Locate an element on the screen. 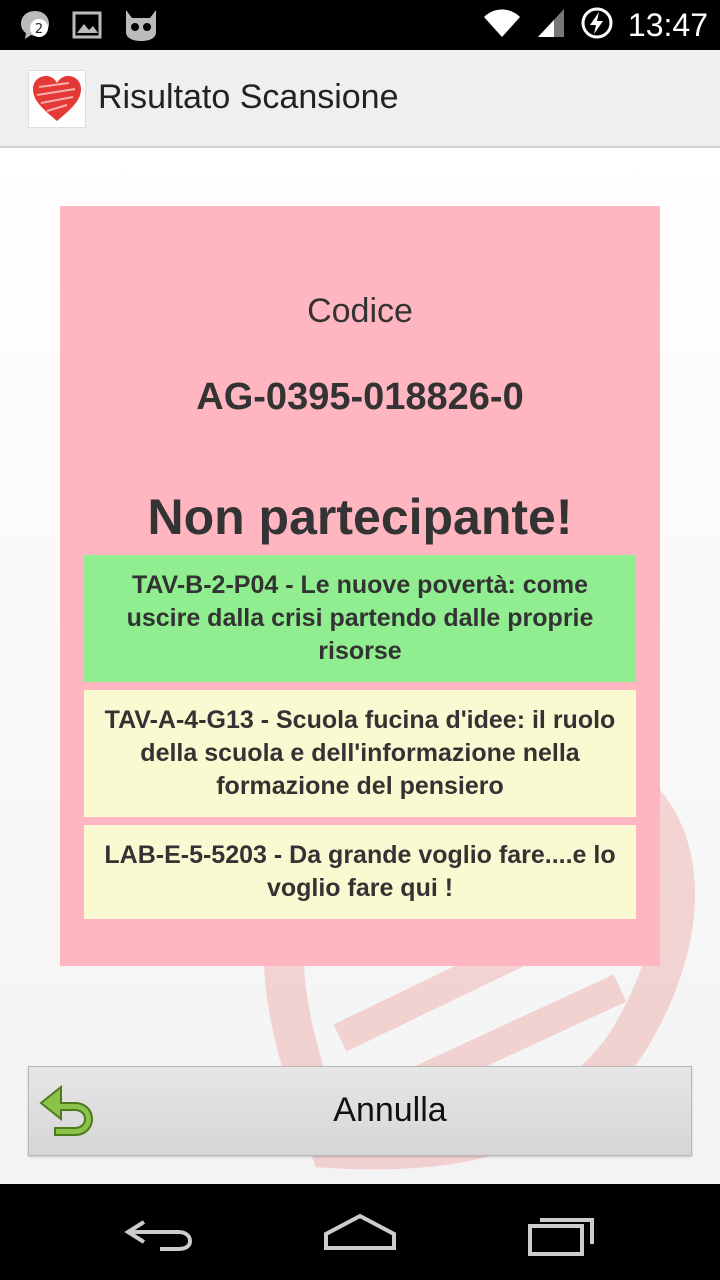  code-label: Codice is located at coordinates (360, 311).